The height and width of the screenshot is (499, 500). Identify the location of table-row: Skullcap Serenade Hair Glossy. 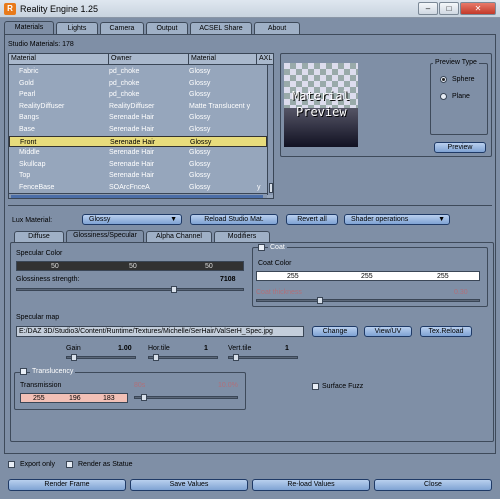
(138, 165).